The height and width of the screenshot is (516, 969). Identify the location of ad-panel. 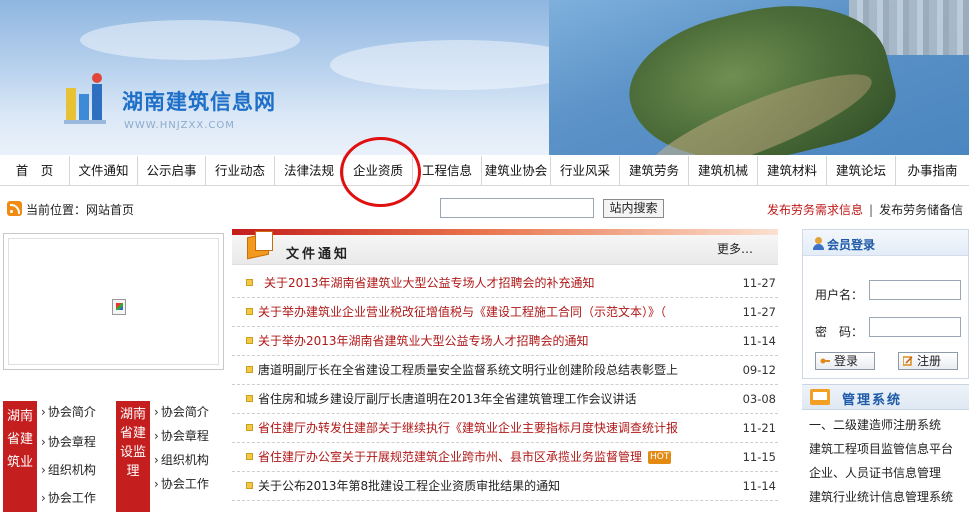
(113, 301).